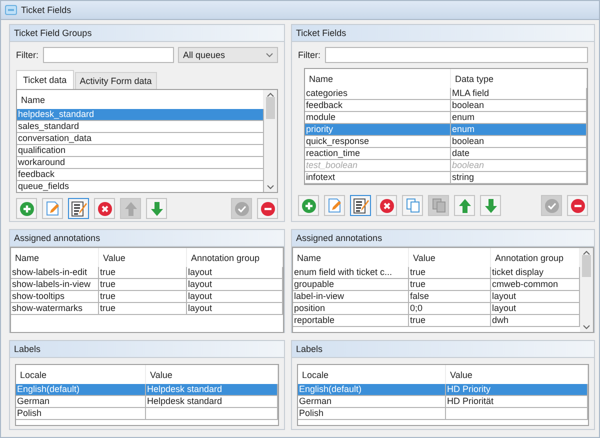  Describe the element at coordinates (586, 252) in the screenshot. I see `scroll-up-icon` at that location.